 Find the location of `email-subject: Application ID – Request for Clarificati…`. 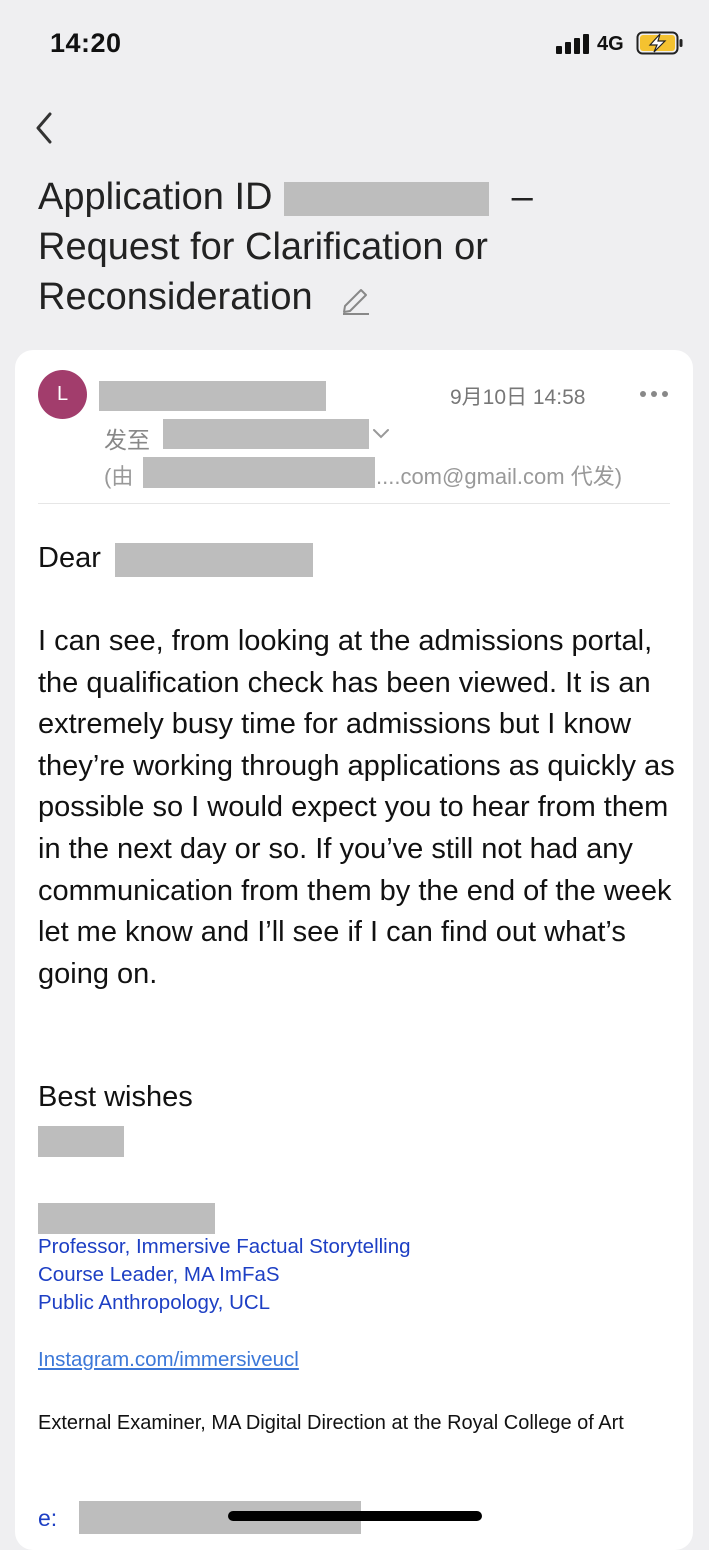

email-subject: Application ID – Request for Clarificati… is located at coordinates (358, 247).